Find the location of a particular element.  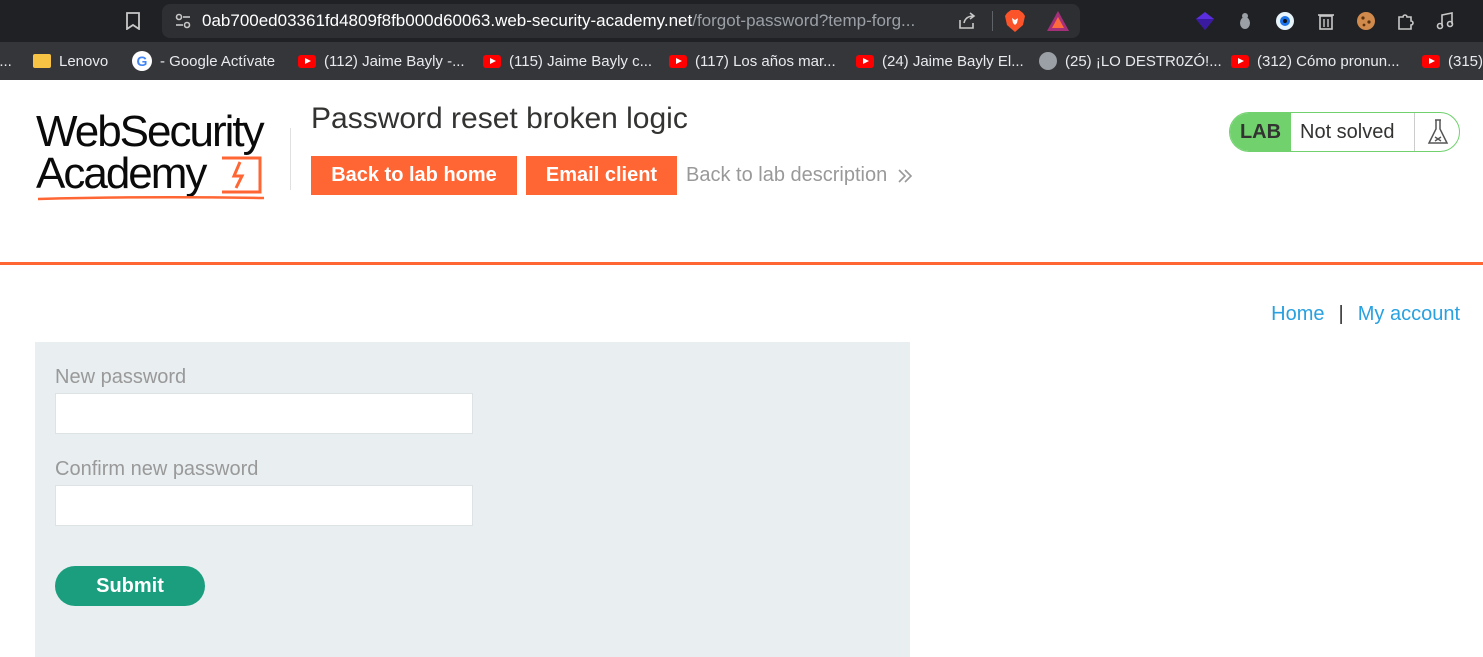

bookmark-item: G - Google Actívate is located at coordinates (203, 61).